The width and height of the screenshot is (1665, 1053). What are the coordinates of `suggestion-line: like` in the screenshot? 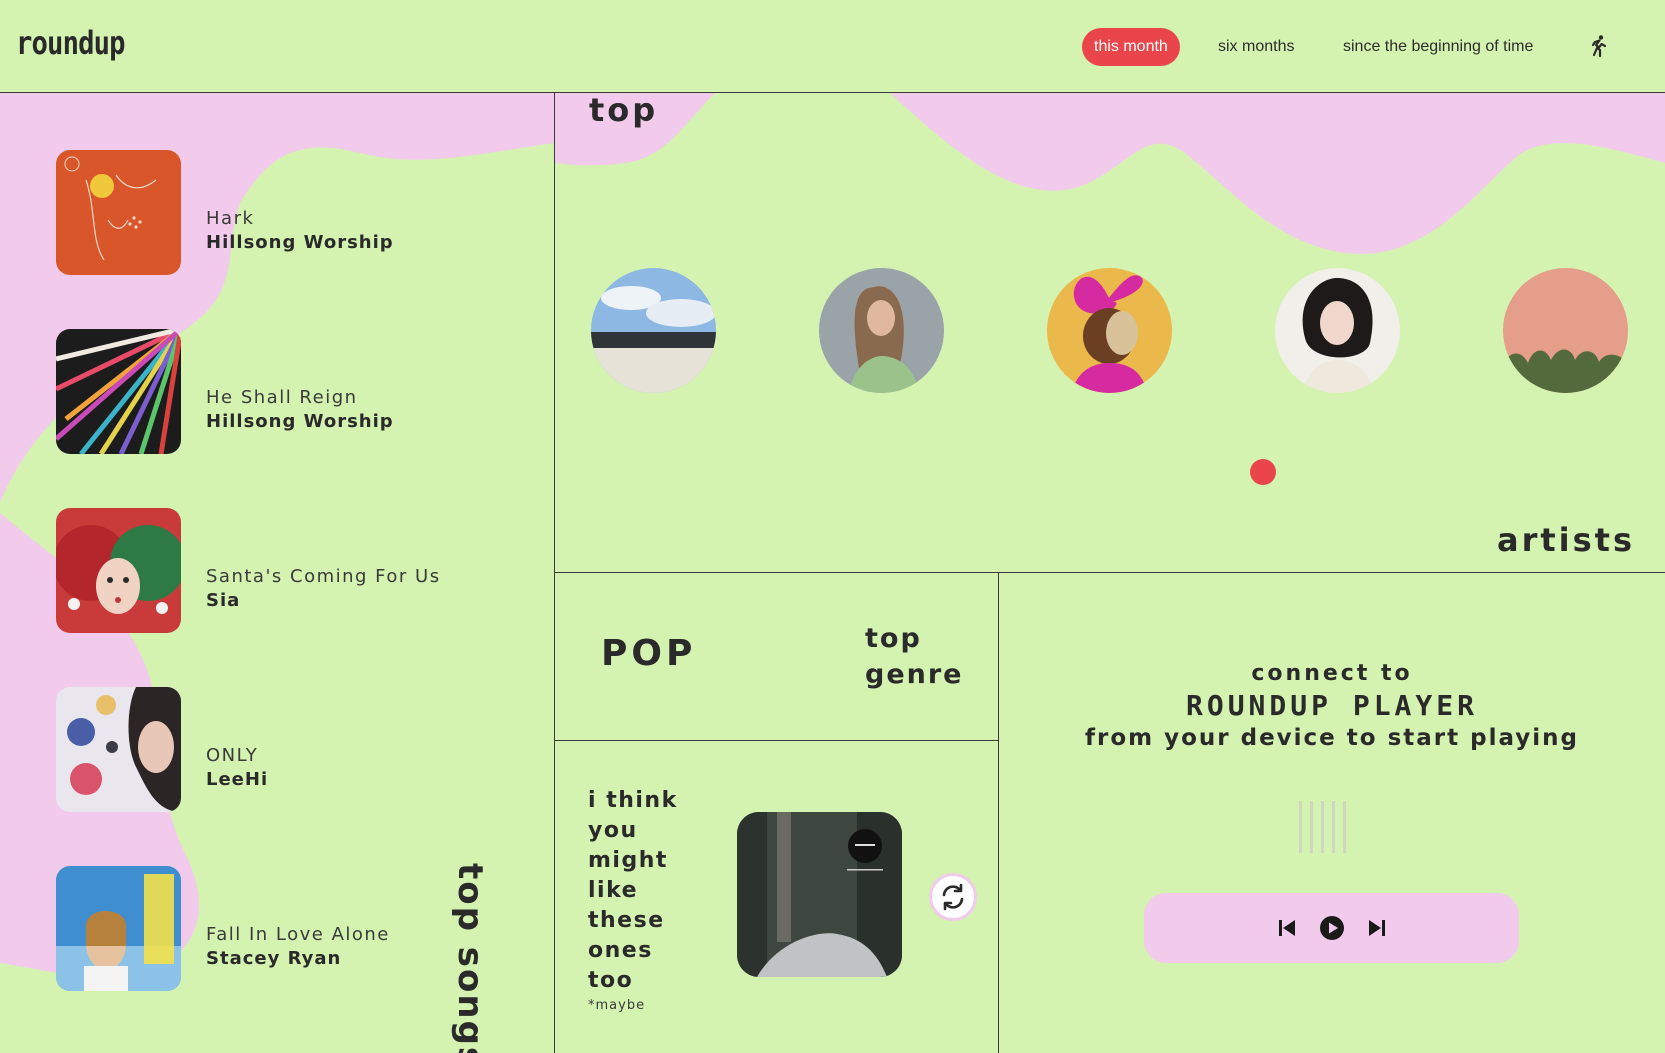 It's located at (613, 890).